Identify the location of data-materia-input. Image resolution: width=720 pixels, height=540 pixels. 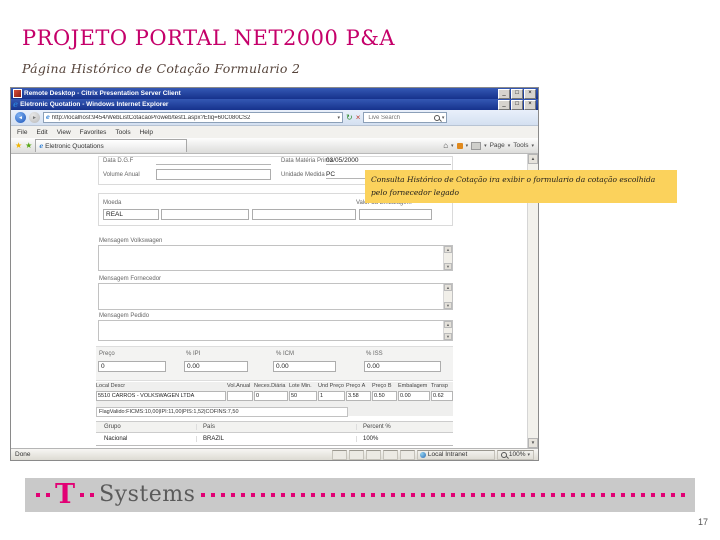
(388, 160).